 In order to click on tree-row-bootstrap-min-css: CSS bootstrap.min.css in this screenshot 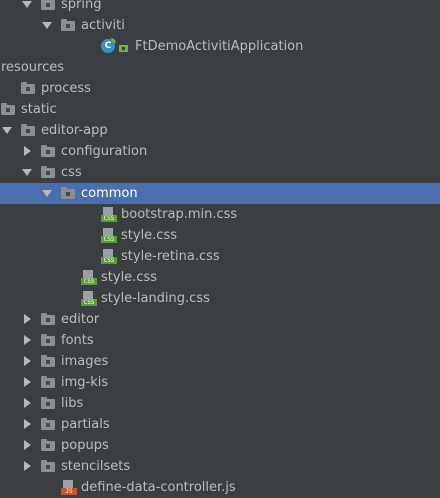, I will do `click(220, 214)`.